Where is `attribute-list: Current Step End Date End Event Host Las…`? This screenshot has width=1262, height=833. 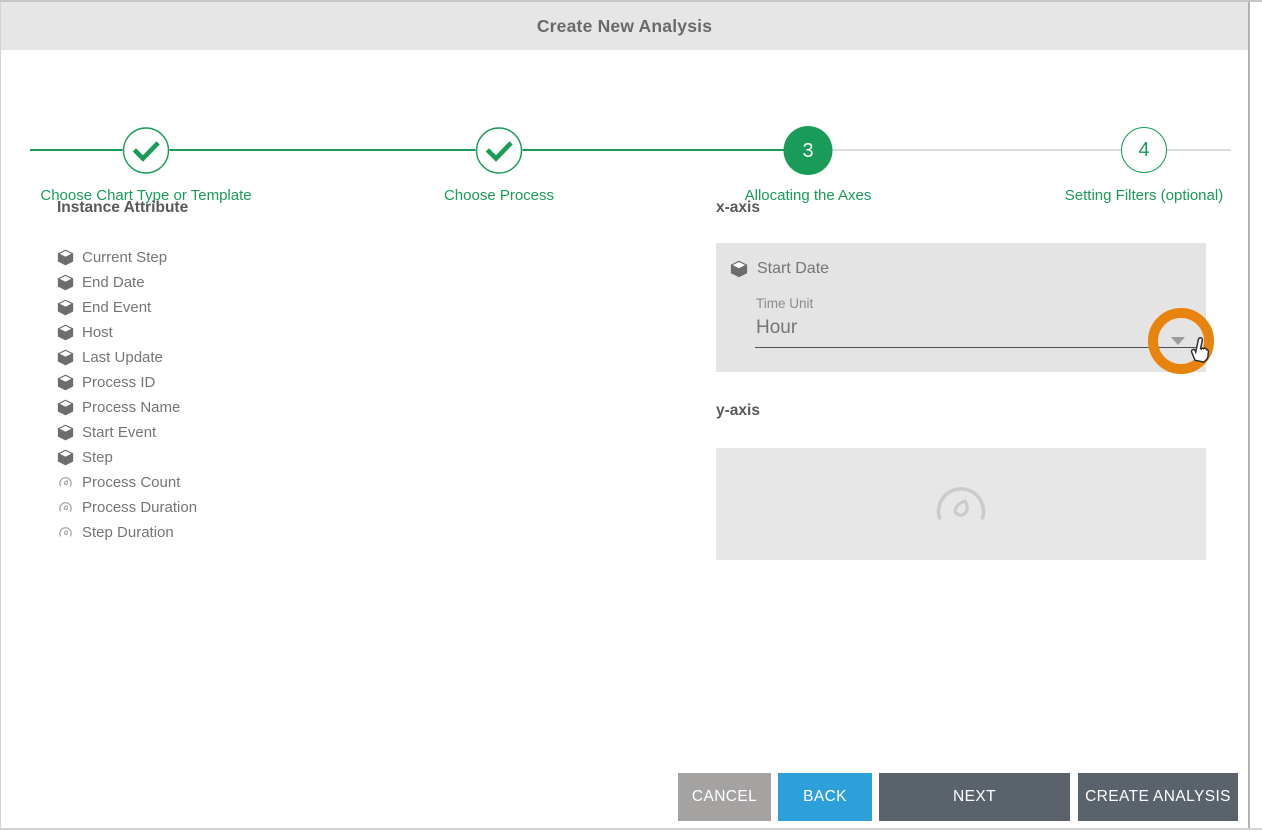 attribute-list: Current Step End Date End Event Host Las… is located at coordinates (127, 395).